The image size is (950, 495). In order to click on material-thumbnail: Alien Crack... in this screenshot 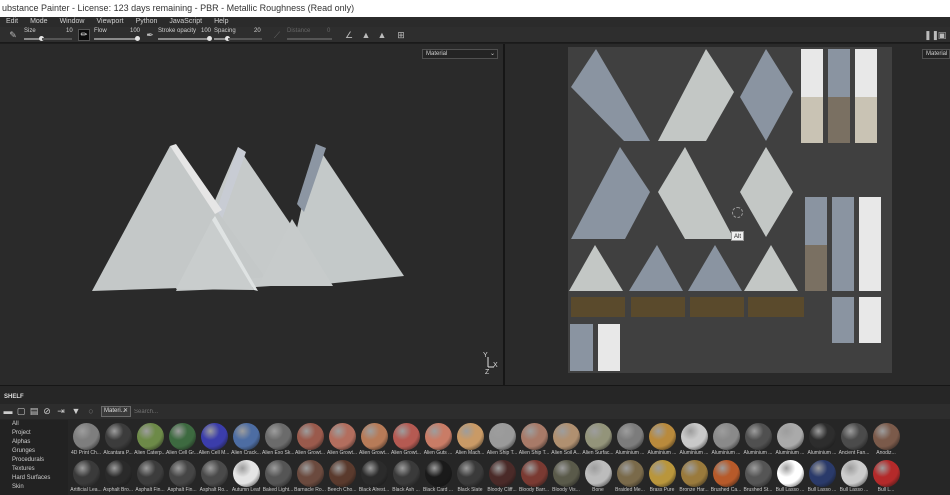, I will do `click(246, 440)`.